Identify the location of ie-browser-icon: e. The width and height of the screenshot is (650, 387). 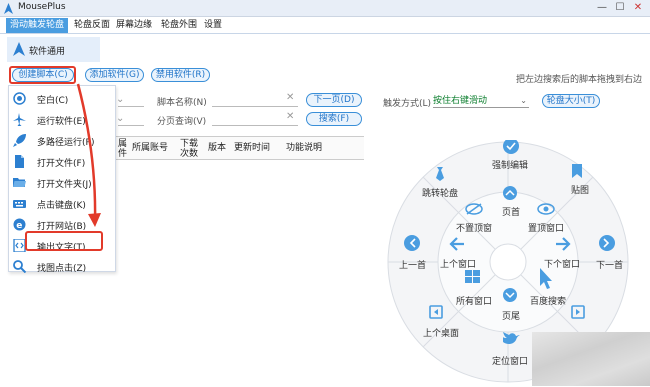
(19, 224).